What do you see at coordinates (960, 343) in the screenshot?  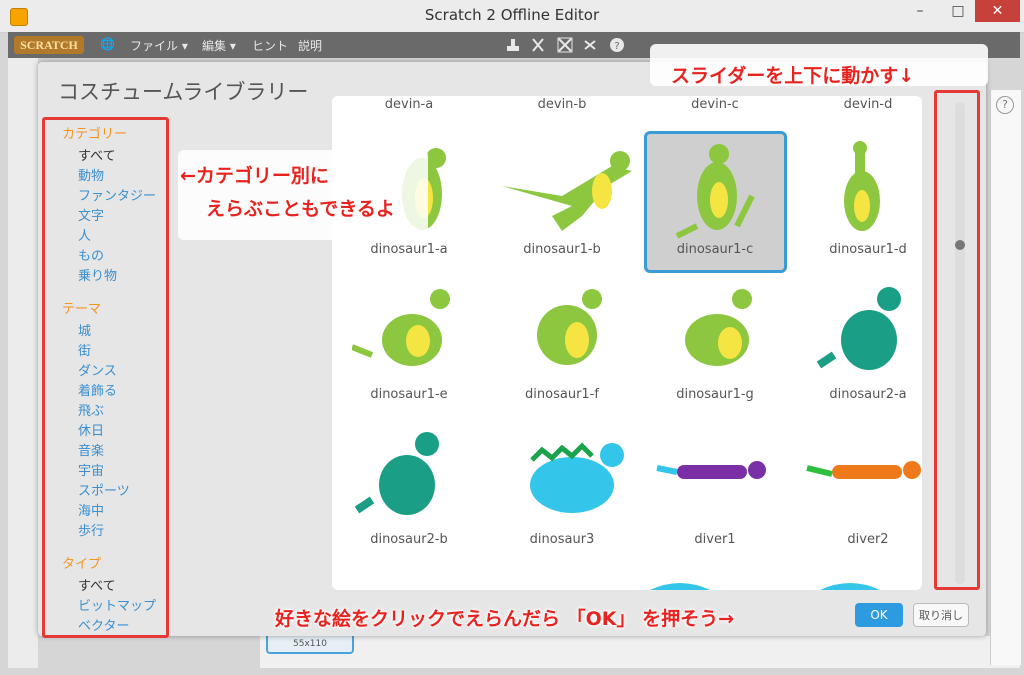 I see `scrollbar-track` at bounding box center [960, 343].